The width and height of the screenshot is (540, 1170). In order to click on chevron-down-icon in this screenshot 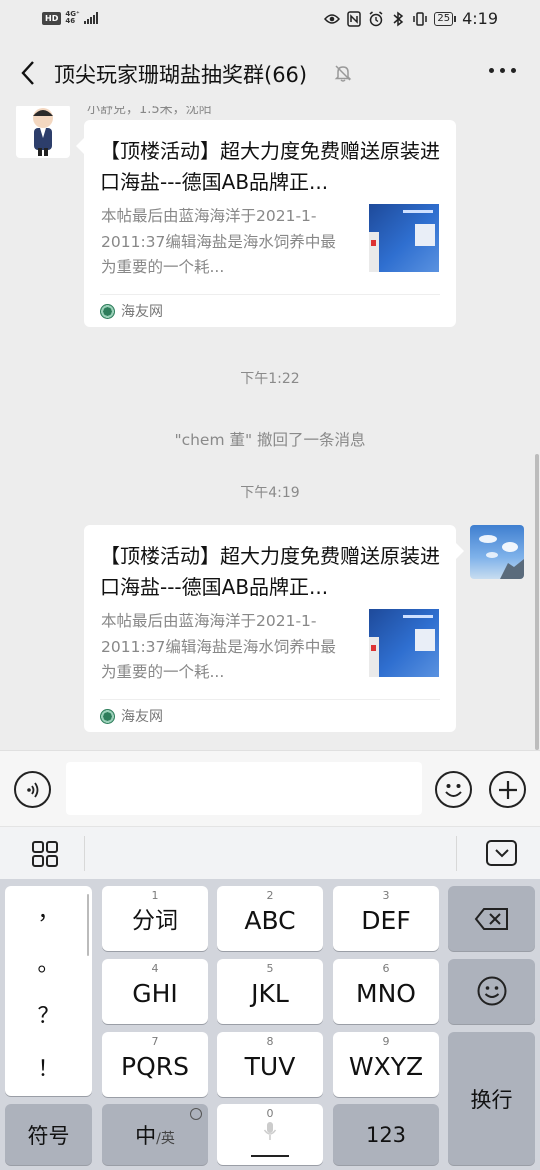, I will do `click(501, 853)`.